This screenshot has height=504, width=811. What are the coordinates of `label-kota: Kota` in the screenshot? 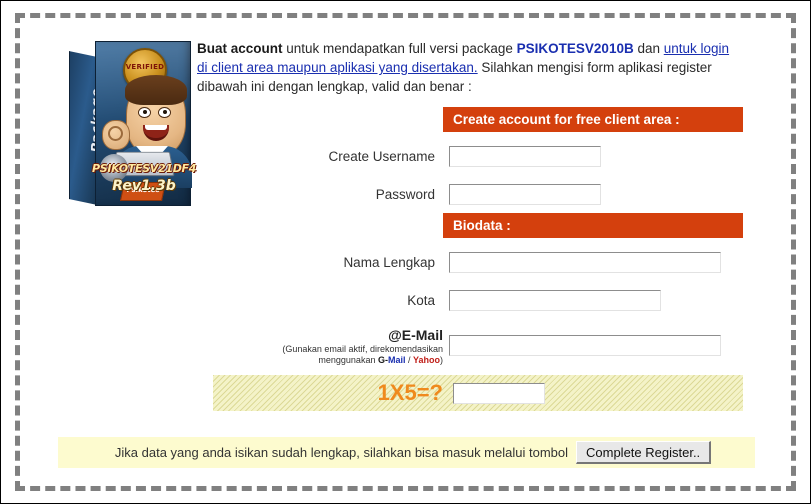 It's located at (421, 300).